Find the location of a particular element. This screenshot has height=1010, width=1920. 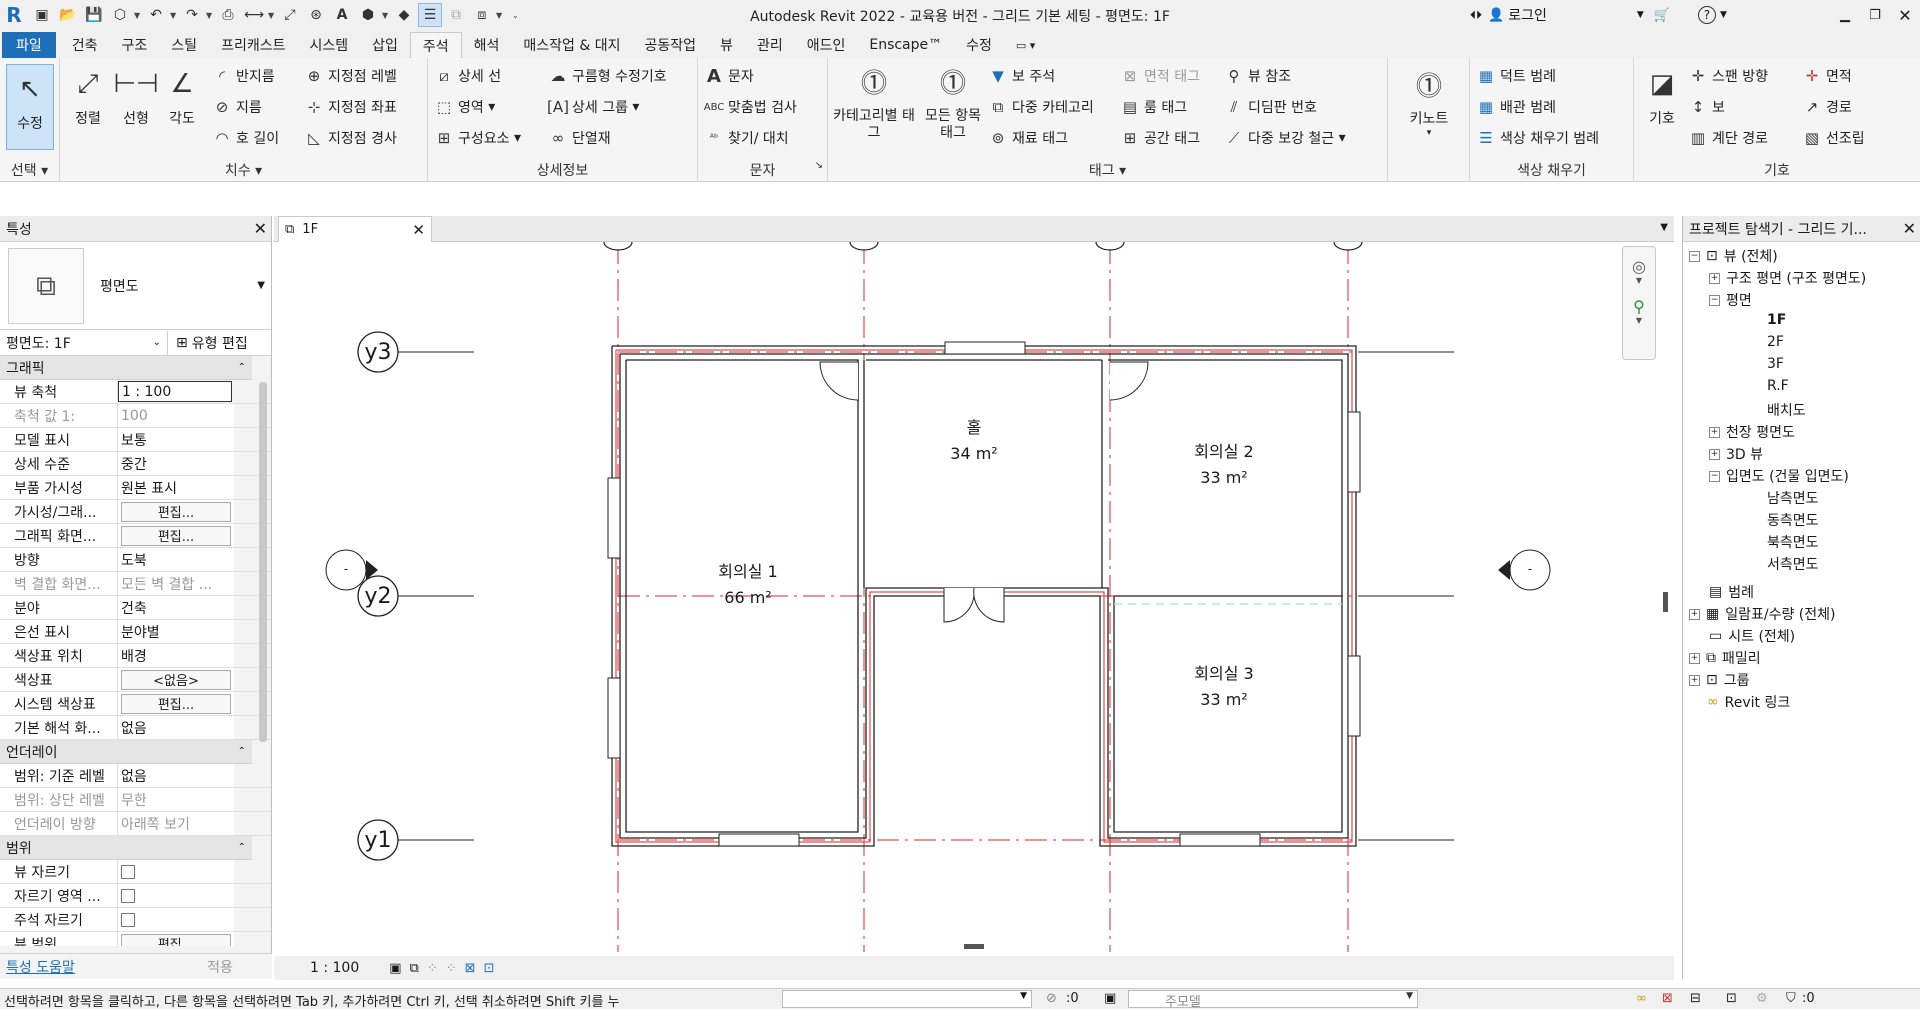

apply-button: 적용 is located at coordinates (220, 967).